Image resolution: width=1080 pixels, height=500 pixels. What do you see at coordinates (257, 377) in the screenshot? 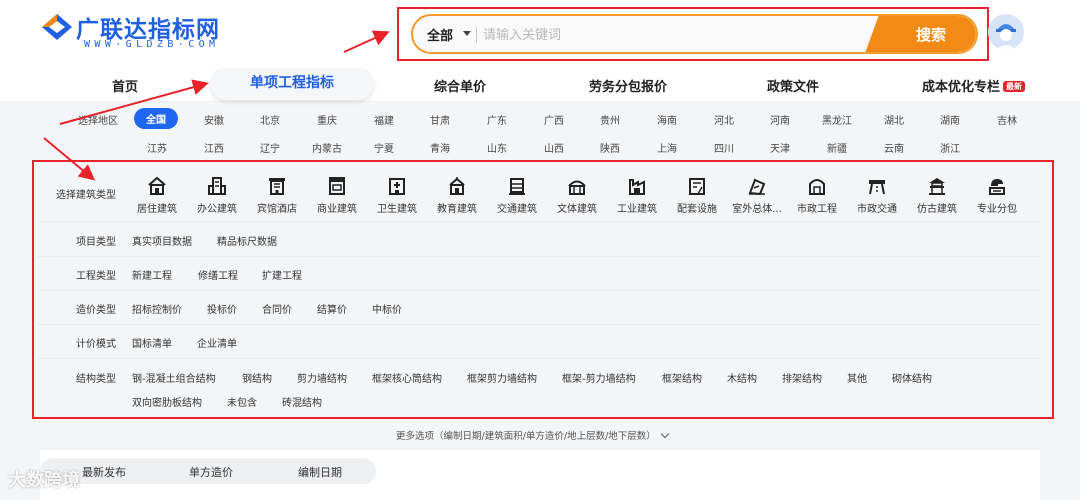
I see `filter-option: 钢结构` at bounding box center [257, 377].